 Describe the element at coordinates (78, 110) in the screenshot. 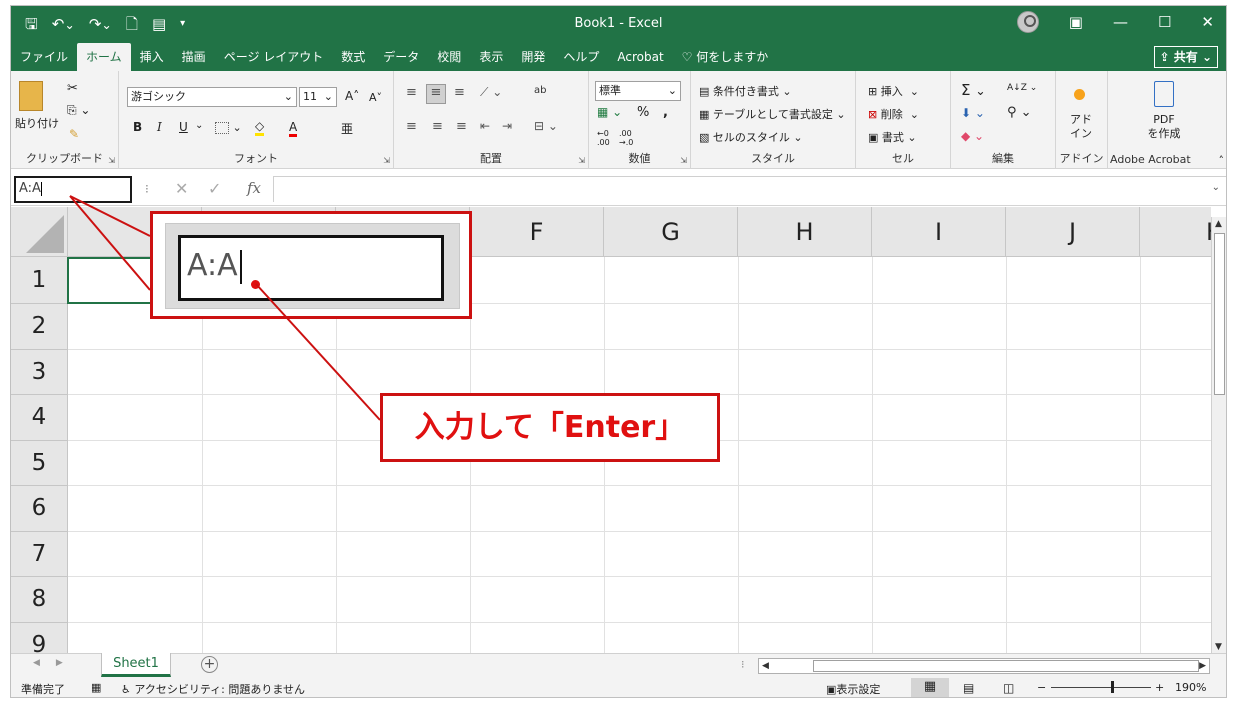

I see `copy-icon: ⎘ ⌄` at that location.